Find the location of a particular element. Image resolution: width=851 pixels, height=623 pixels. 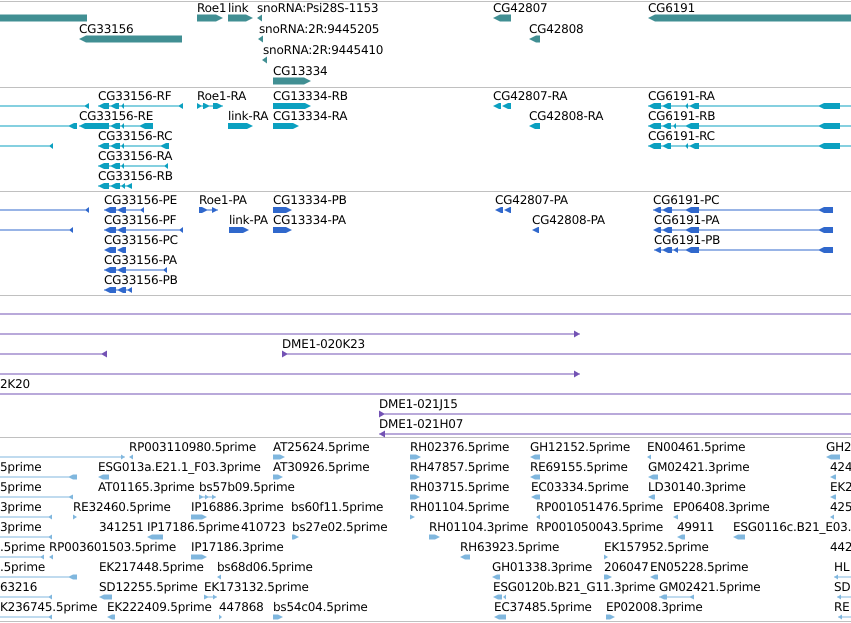

feature-label: CG42807-RA is located at coordinates (530, 96).